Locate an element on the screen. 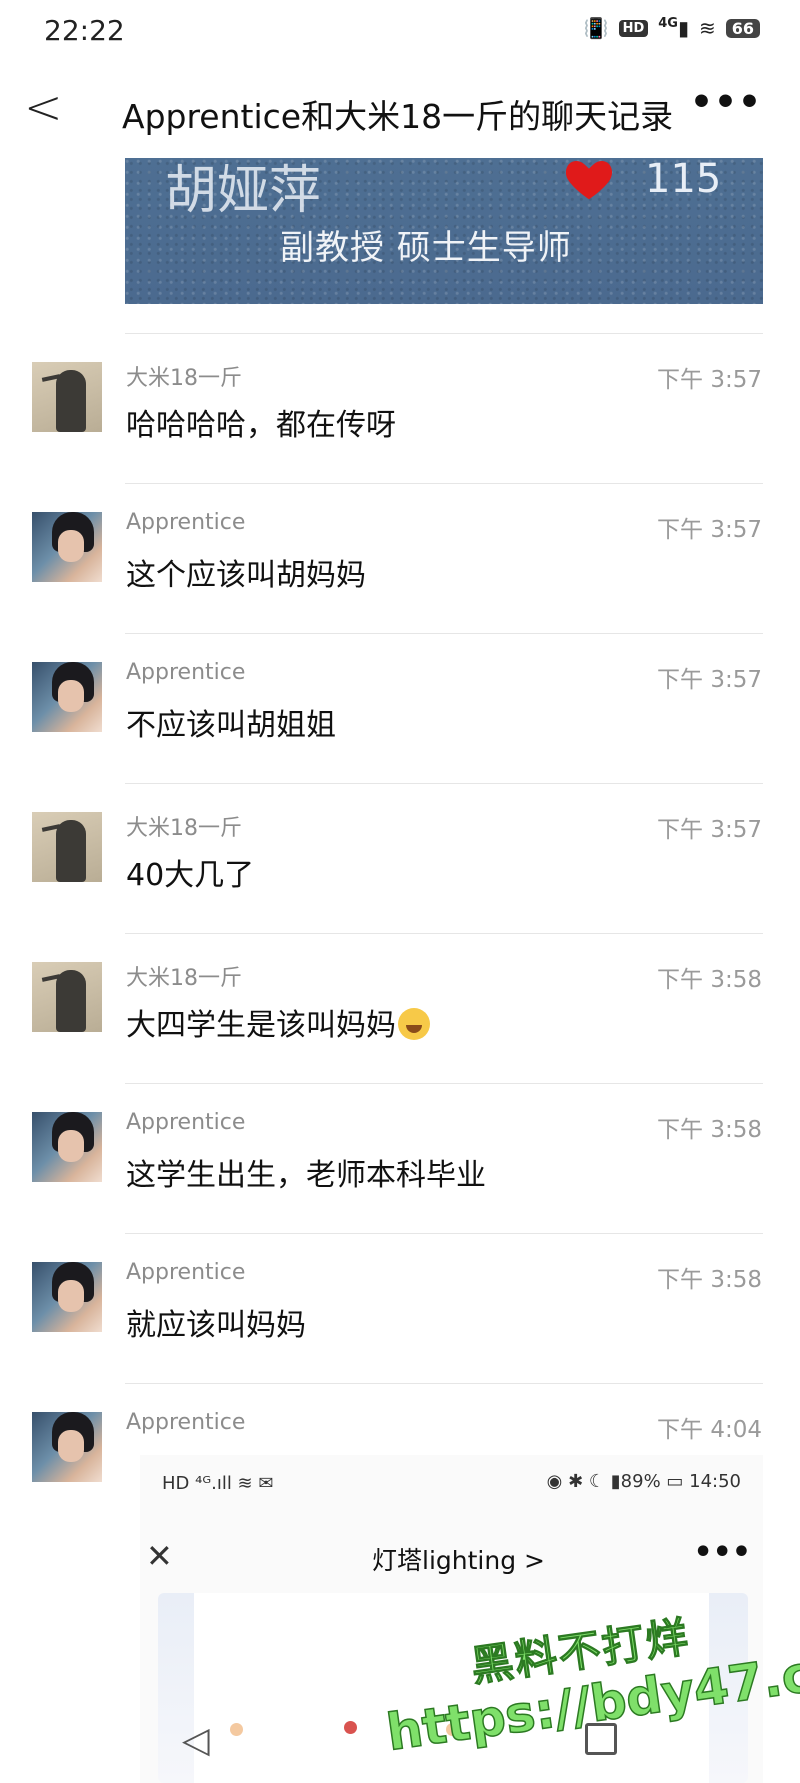 The width and height of the screenshot is (800, 1783). message-text: 这个应该叫胡妈妈 is located at coordinates (246, 572).